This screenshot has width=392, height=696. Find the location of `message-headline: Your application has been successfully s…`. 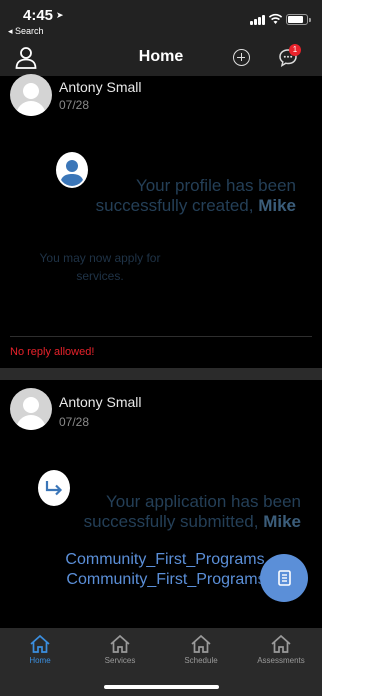

message-headline: Your application has been successfully s… is located at coordinates (161, 512).